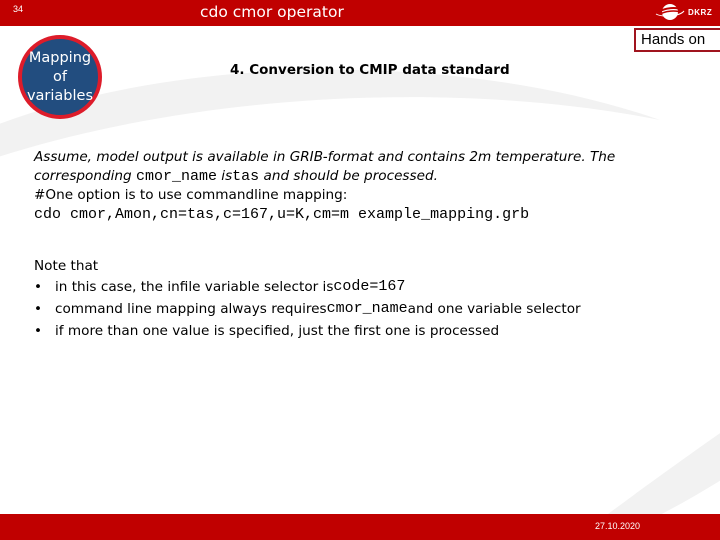 This screenshot has height=540, width=720. I want to click on notes-heading: Note that, so click(66, 266).